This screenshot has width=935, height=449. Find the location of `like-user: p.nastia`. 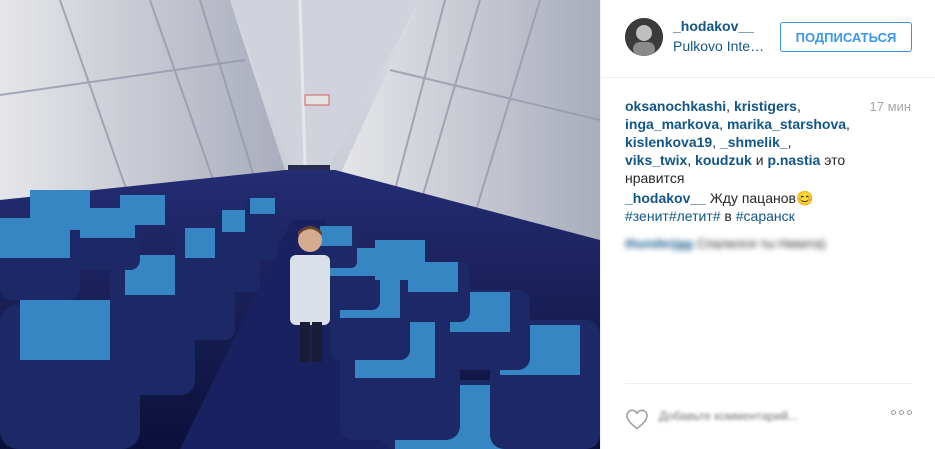

like-user: p.nastia is located at coordinates (793, 160).